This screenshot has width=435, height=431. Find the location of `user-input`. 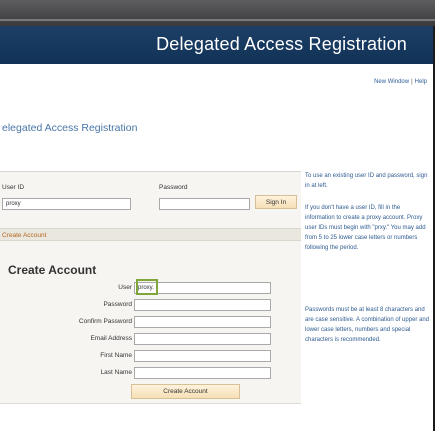

user-input is located at coordinates (202, 288).